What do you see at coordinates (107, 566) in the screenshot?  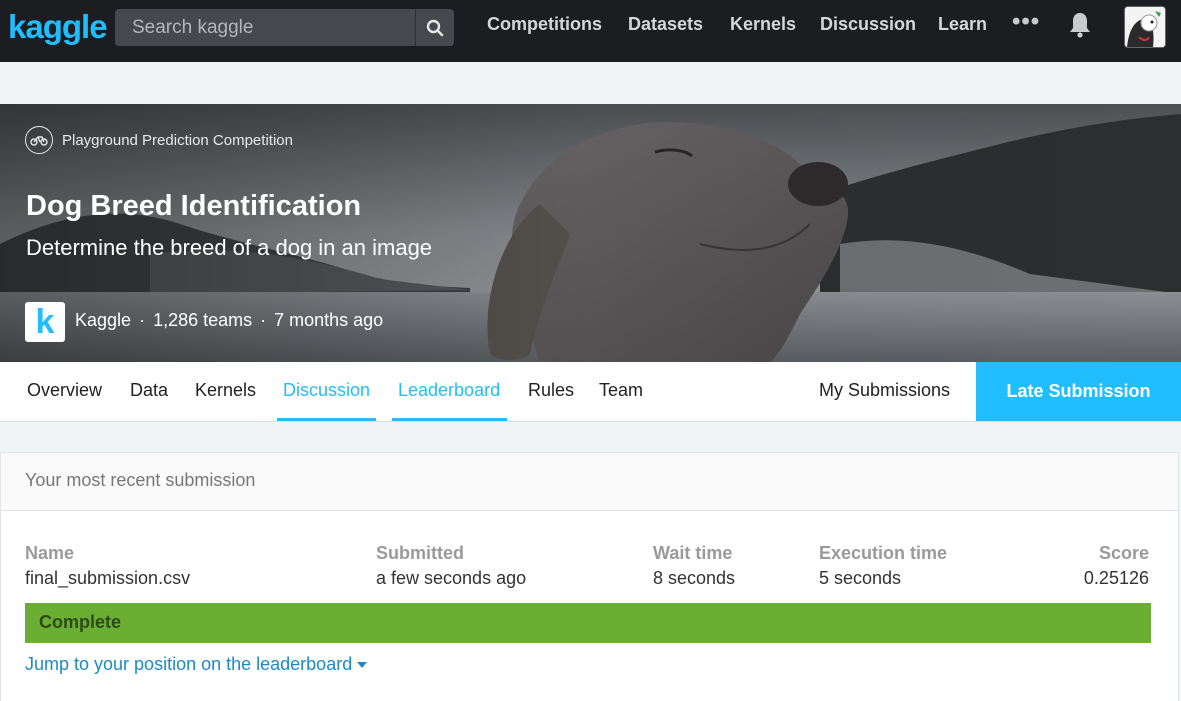 I see `submission-name-column: Name final_submission.csv` at bounding box center [107, 566].